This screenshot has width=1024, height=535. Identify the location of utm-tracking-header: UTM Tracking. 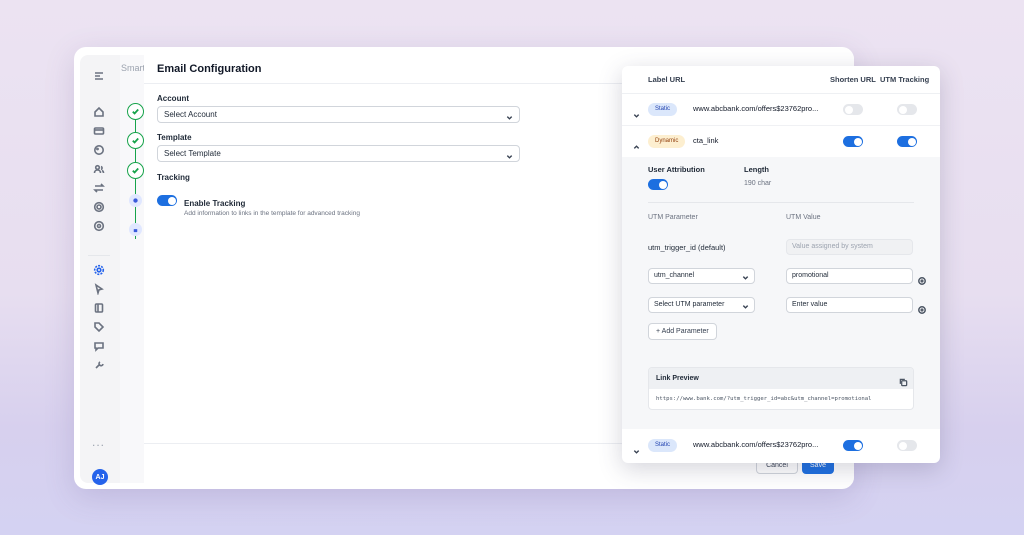
(905, 79).